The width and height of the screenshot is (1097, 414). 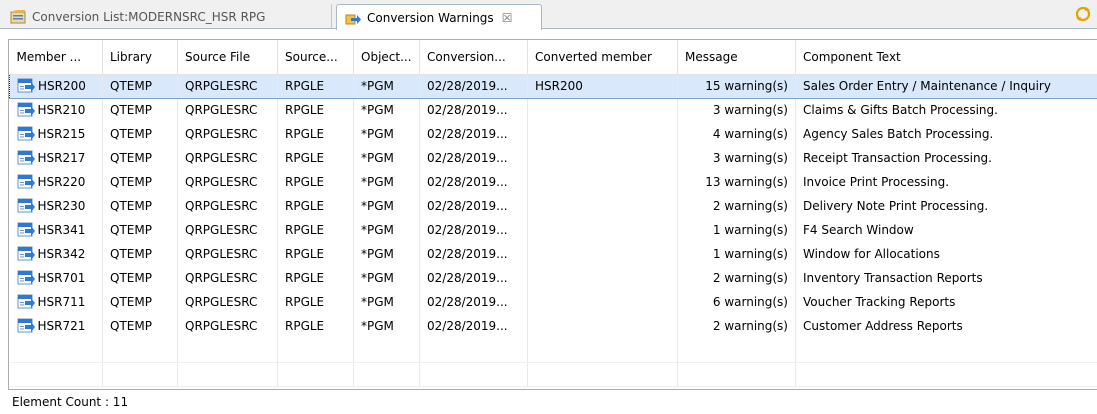 I want to click on member-cell: HSR711, so click(x=56, y=302).